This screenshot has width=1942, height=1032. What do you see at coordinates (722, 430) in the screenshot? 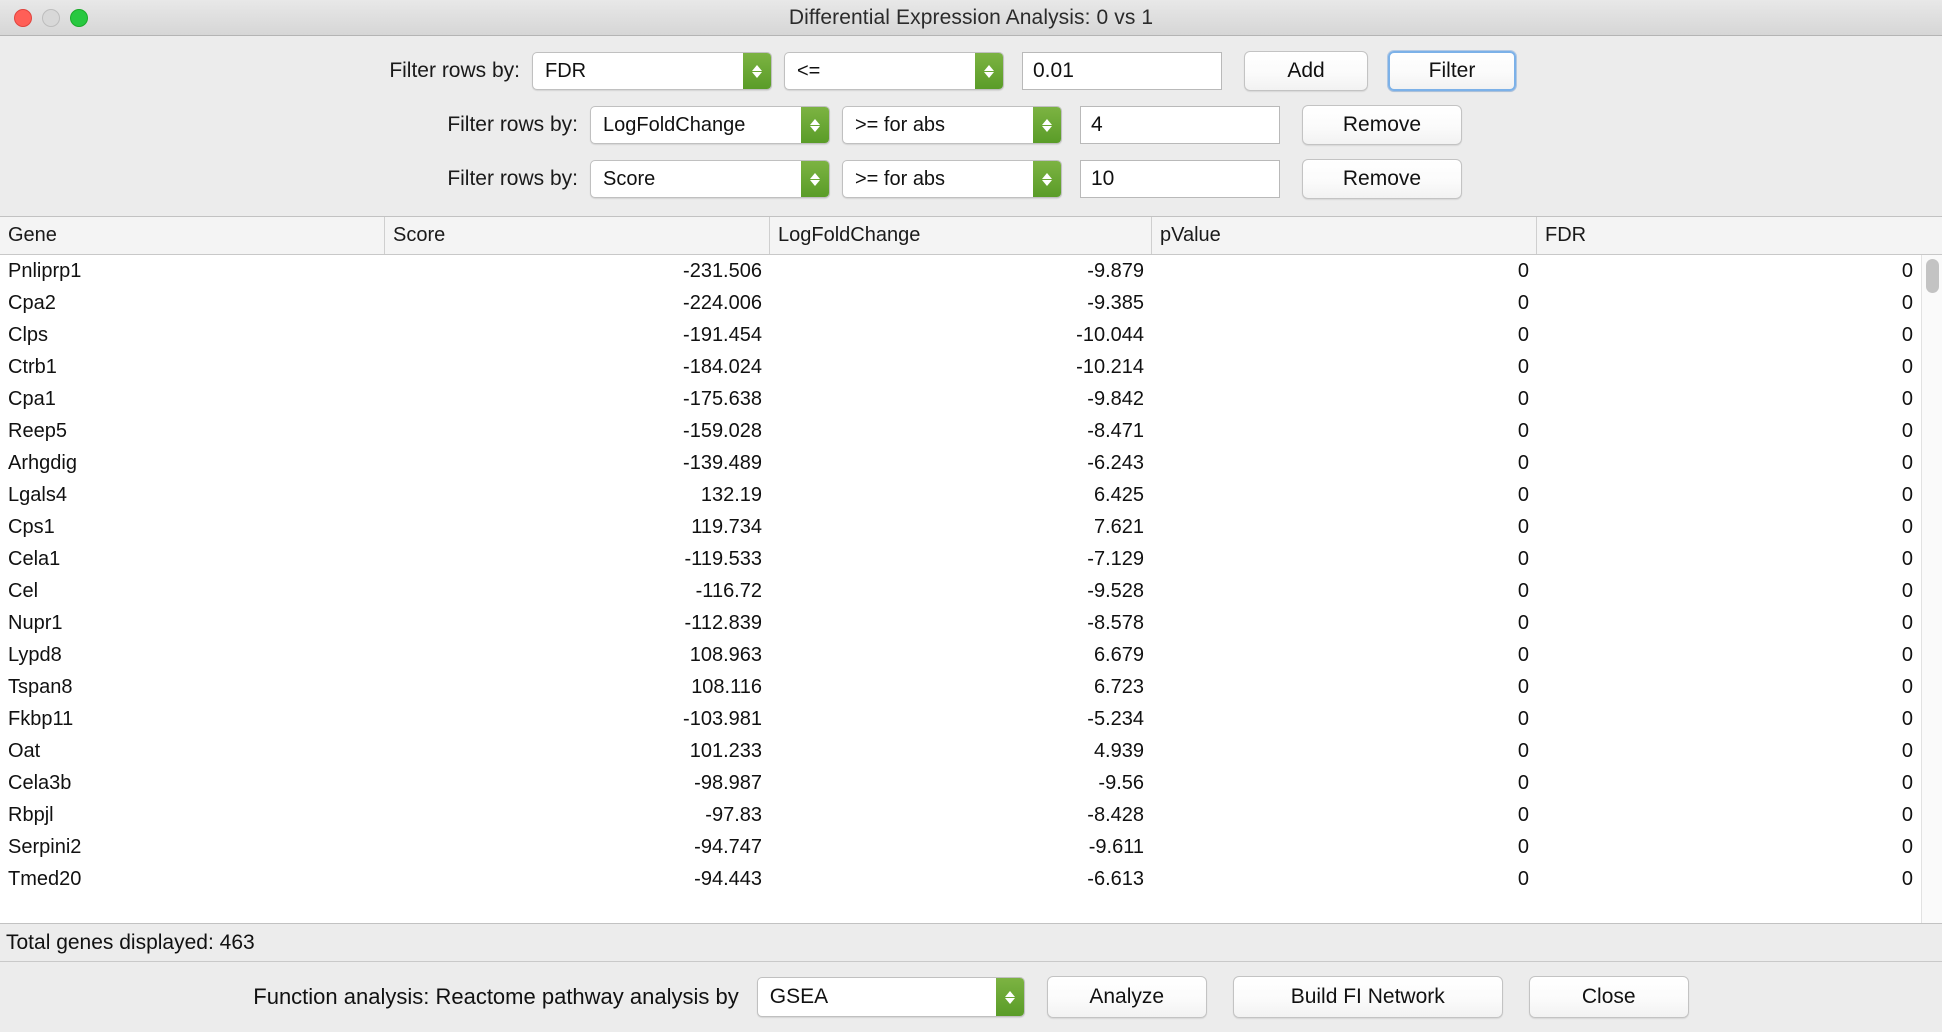
I see `cell-score: -159.028` at bounding box center [722, 430].